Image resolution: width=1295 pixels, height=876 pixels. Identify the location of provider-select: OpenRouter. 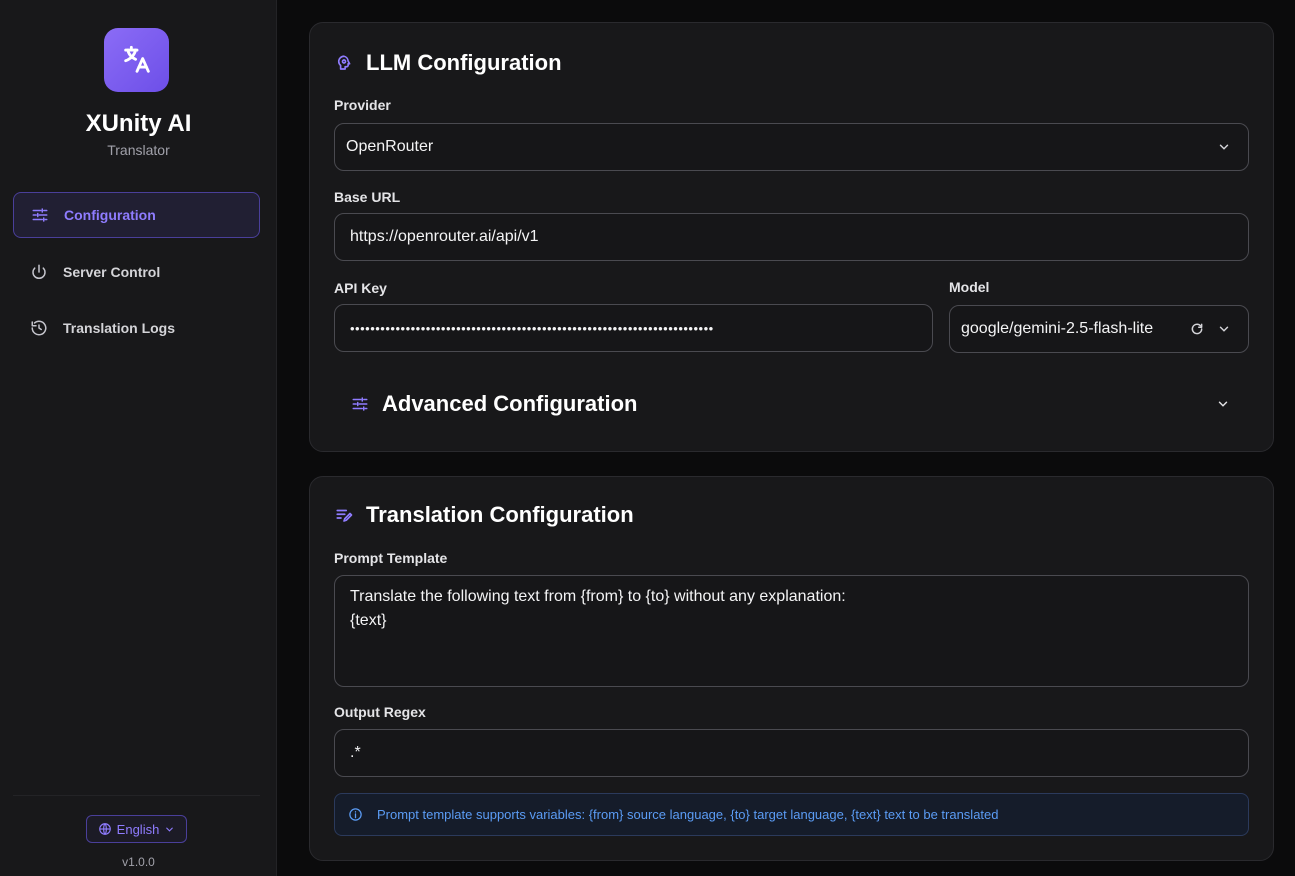
(791, 147).